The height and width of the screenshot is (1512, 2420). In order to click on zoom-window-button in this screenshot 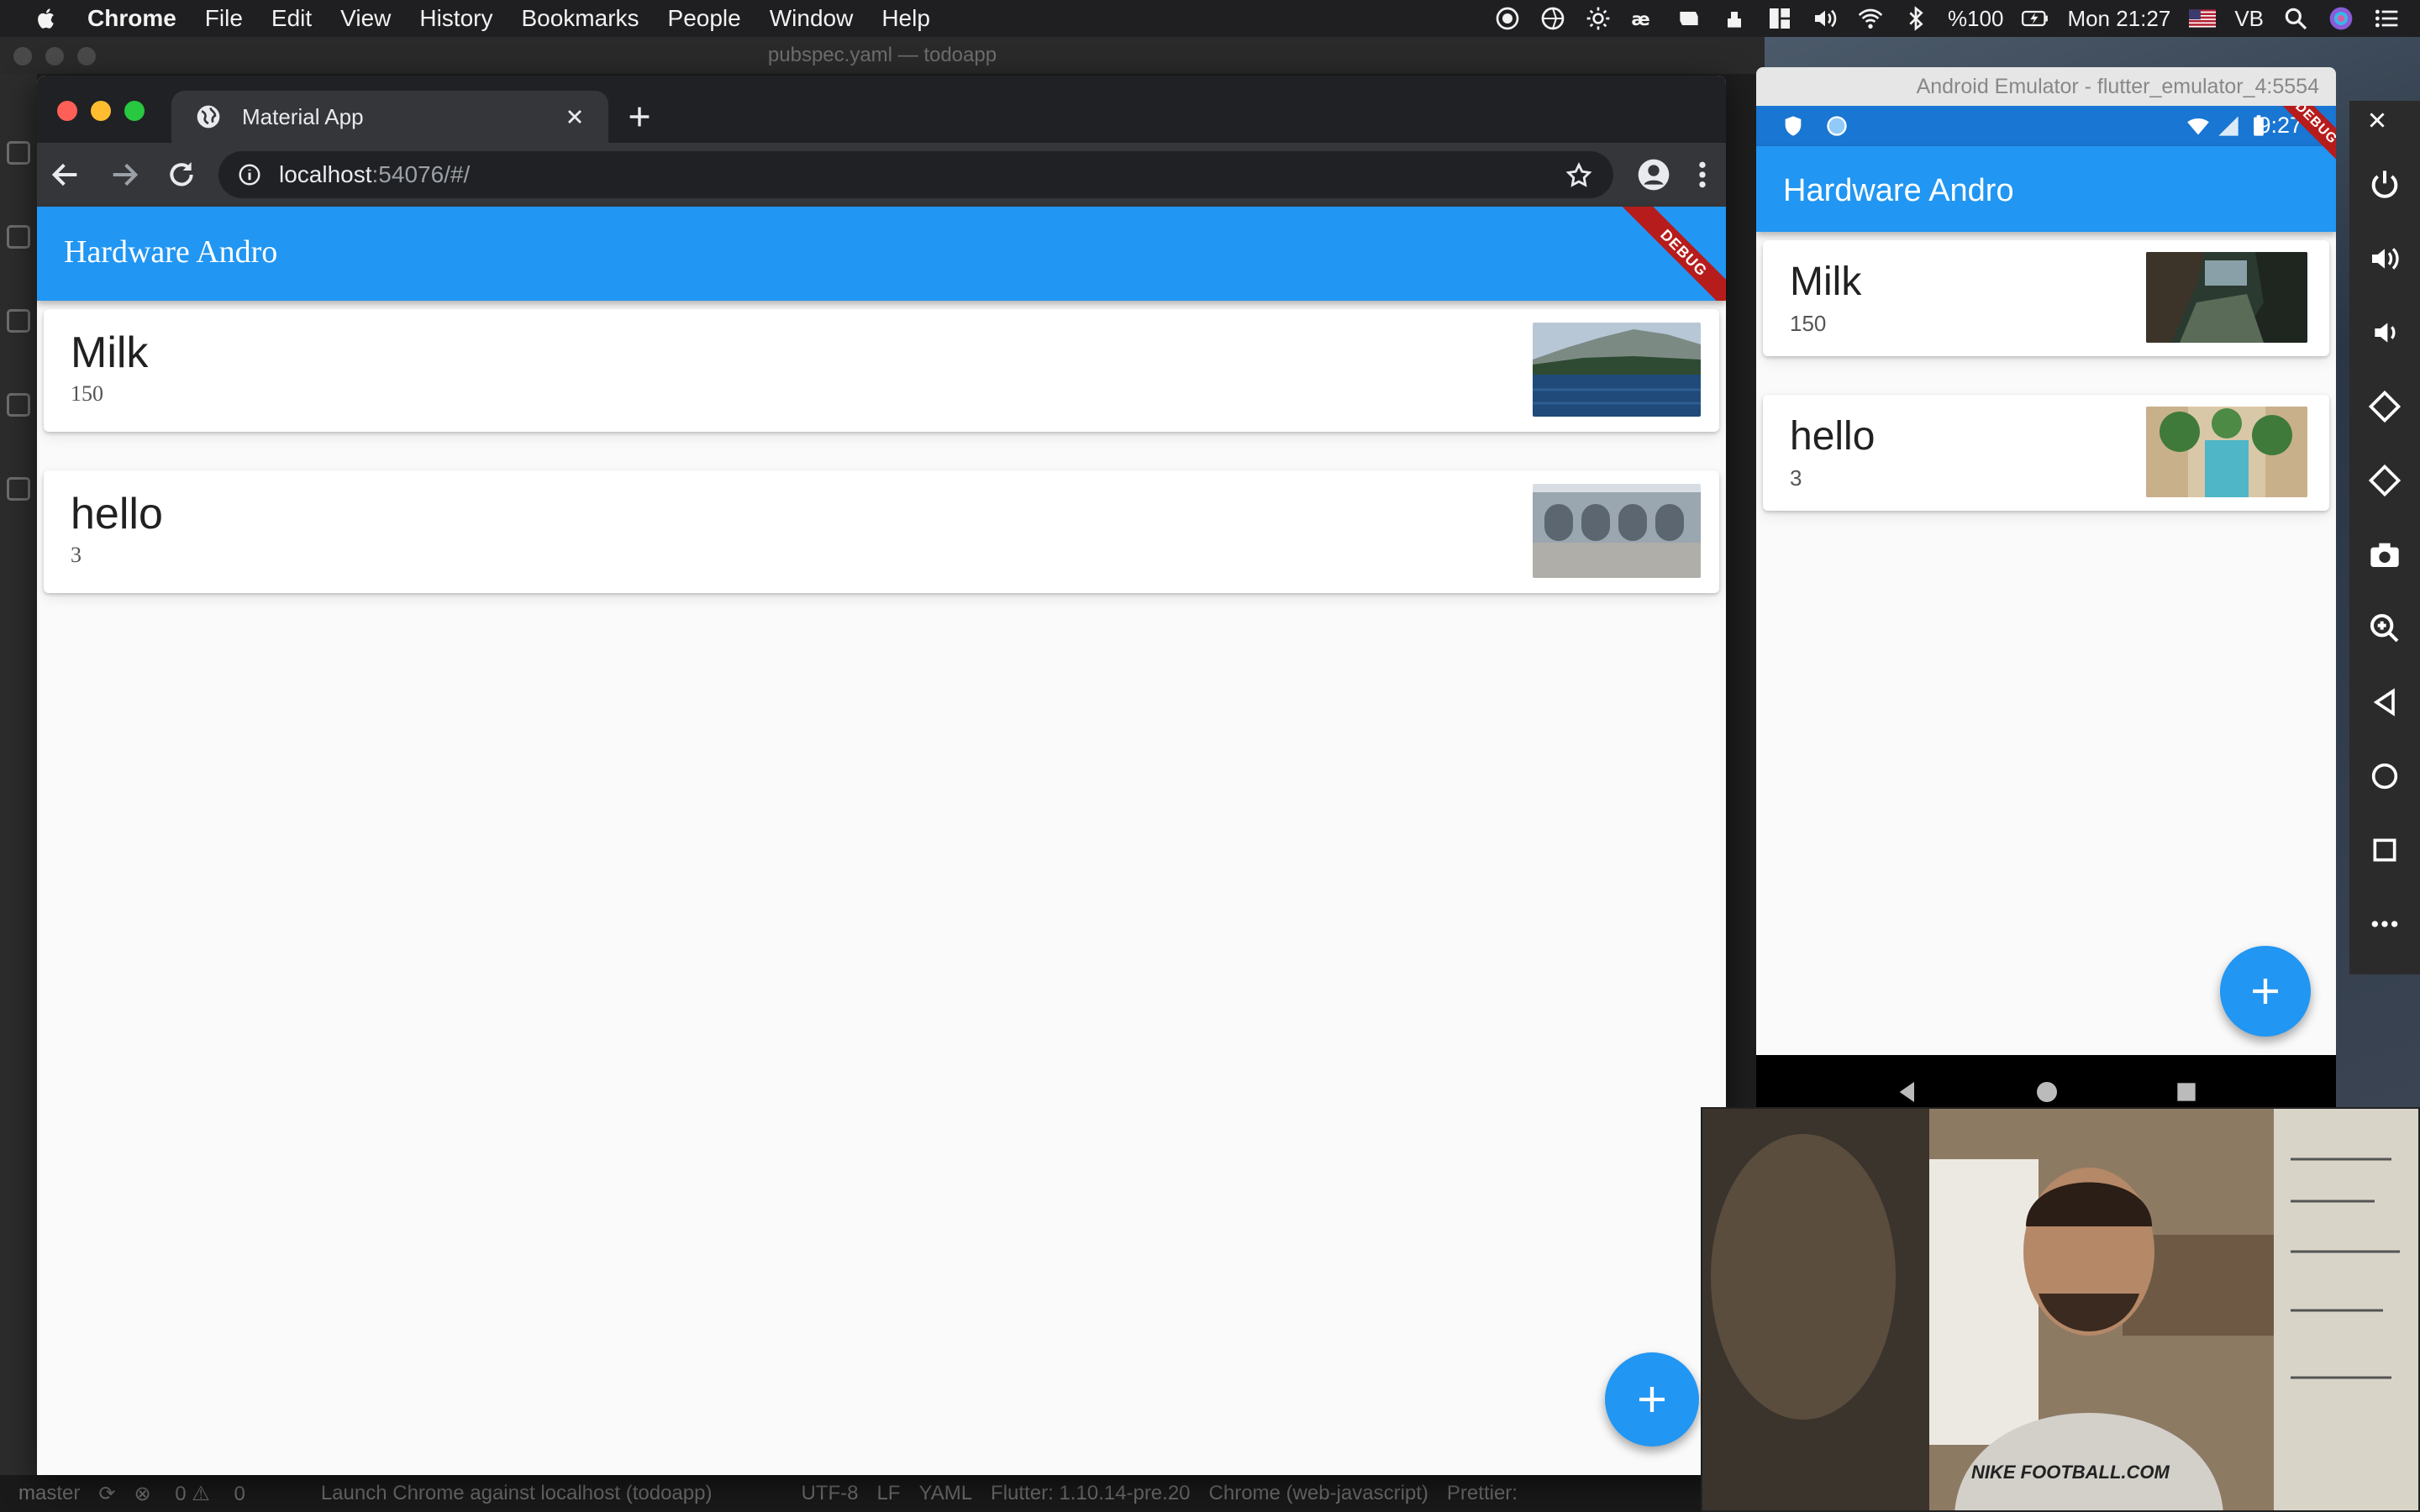, I will do `click(134, 111)`.